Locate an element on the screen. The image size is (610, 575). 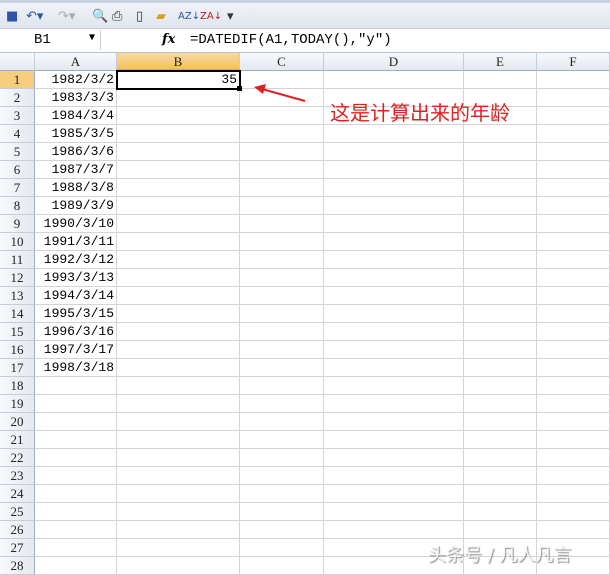
cell-B1: 35 is located at coordinates (178, 80).